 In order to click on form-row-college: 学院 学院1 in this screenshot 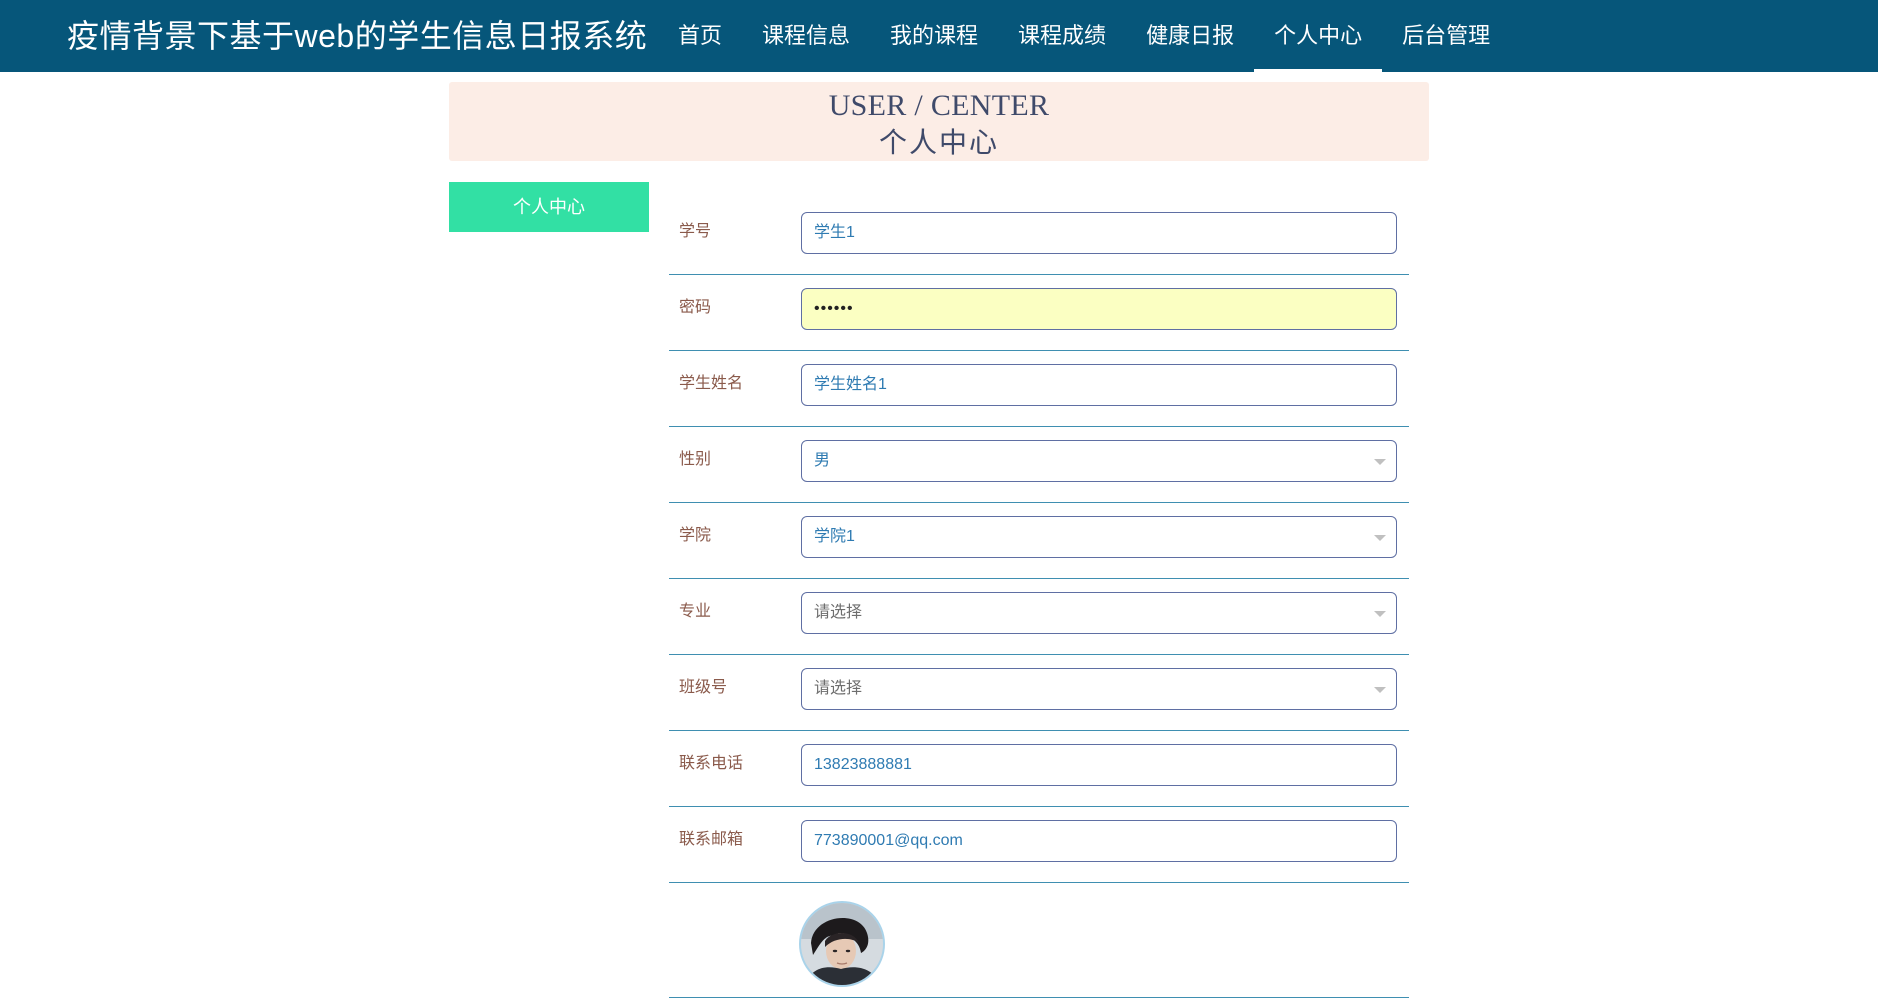, I will do `click(1039, 541)`.